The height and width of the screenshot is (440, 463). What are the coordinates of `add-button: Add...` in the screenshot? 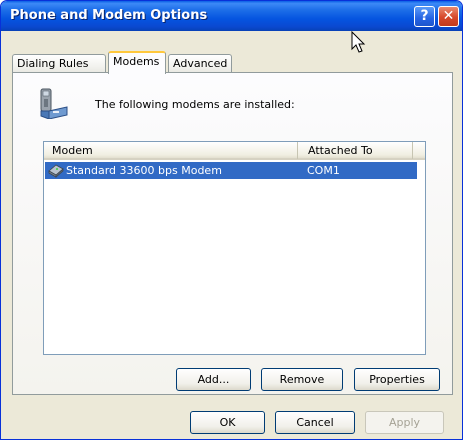 It's located at (213, 379).